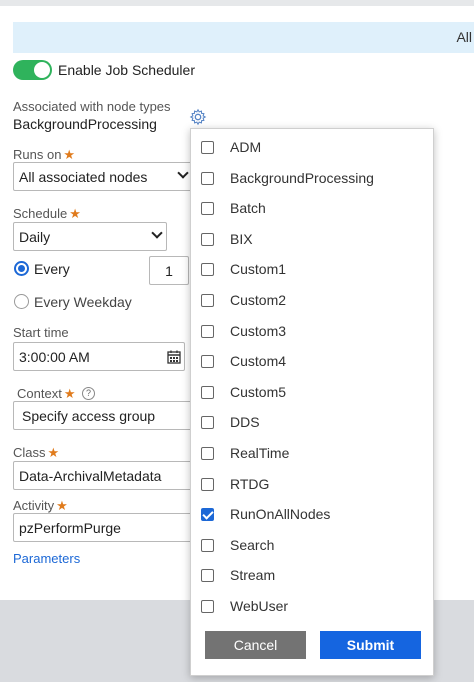  Describe the element at coordinates (39, 393) in the screenshot. I see `context-label-text: Context` at that location.